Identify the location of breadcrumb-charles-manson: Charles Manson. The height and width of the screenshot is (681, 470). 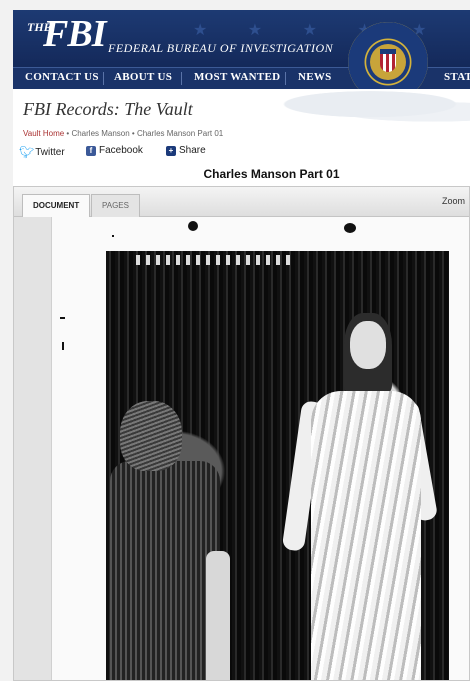
(100, 133).